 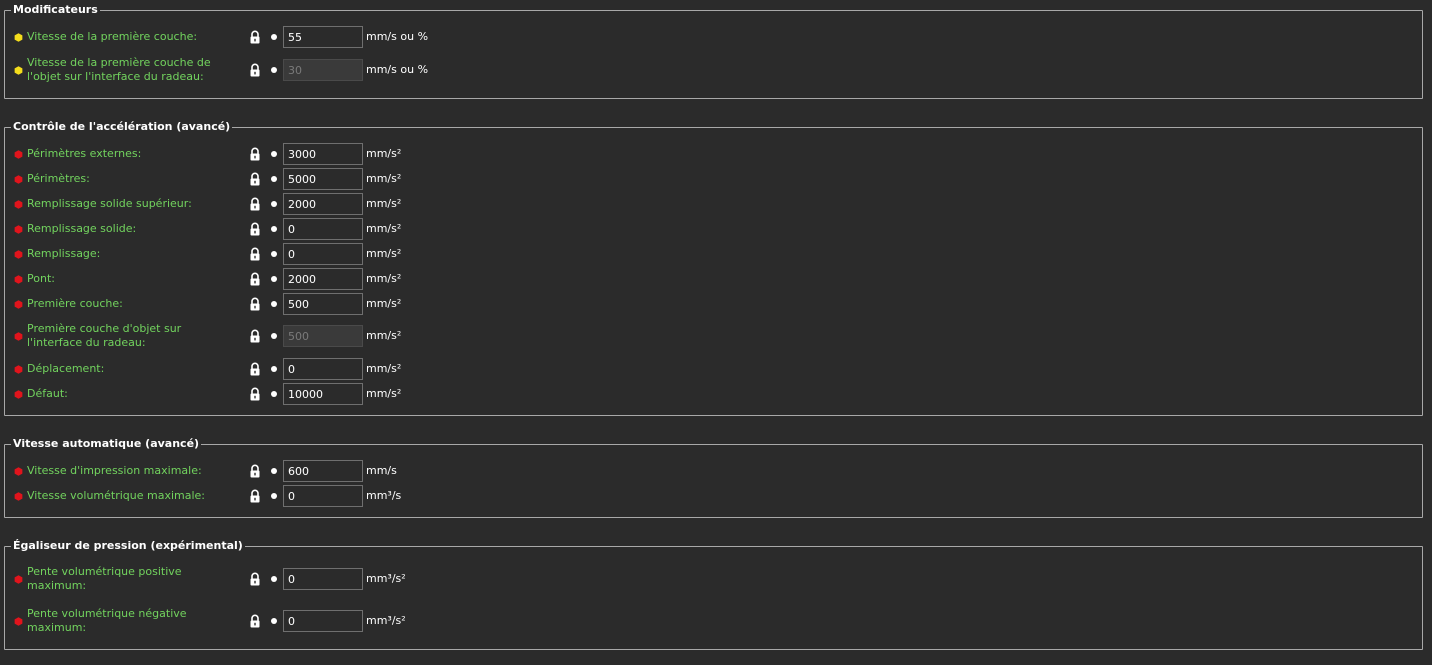 I want to click on setting-label: Remplissage solide supérieur:, so click(x=109, y=203).